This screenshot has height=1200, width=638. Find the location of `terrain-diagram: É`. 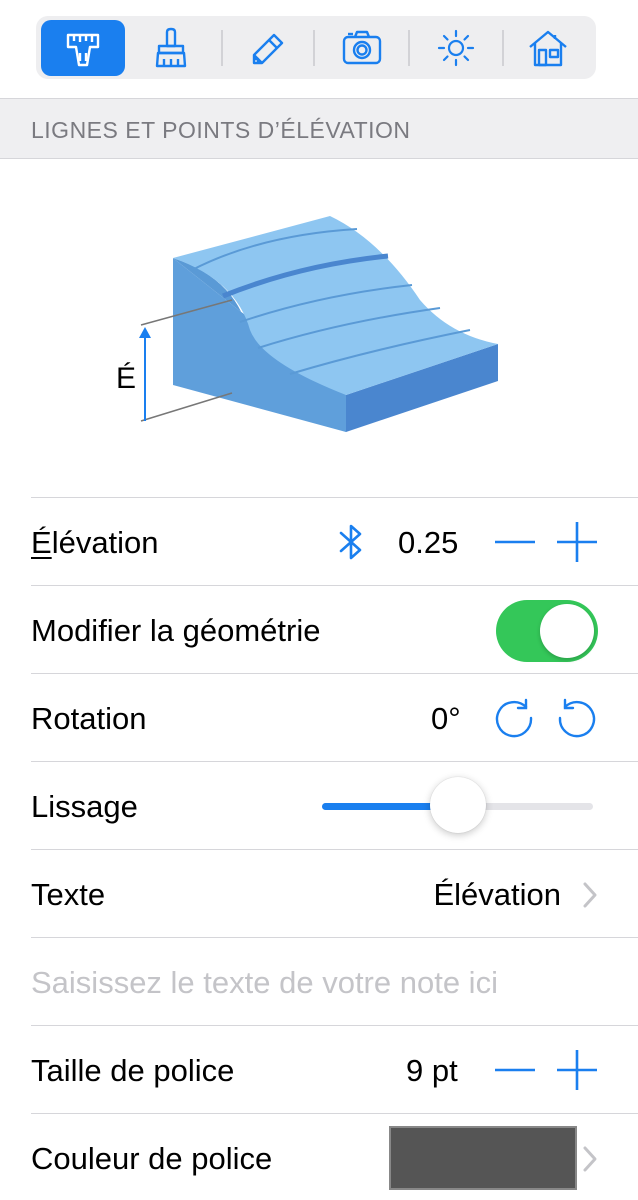

terrain-diagram: É is located at coordinates (307, 324).